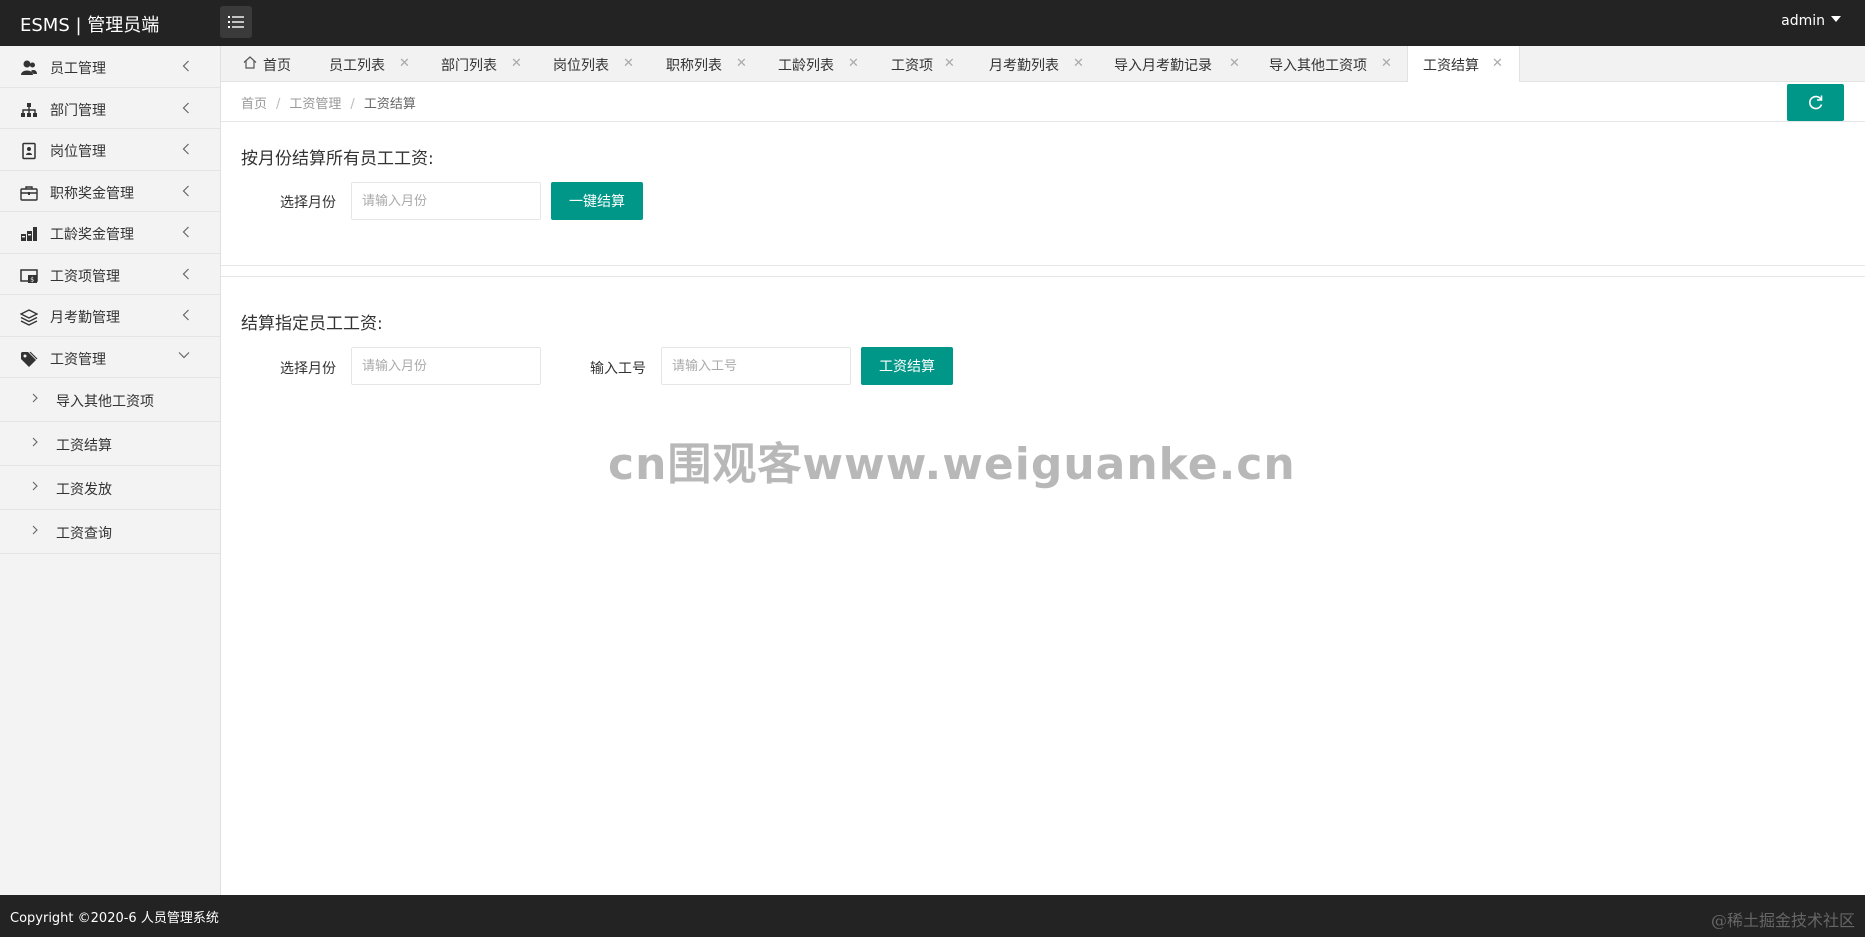  I want to click on sidebar-subitem-query: 工资查询, so click(110, 532).